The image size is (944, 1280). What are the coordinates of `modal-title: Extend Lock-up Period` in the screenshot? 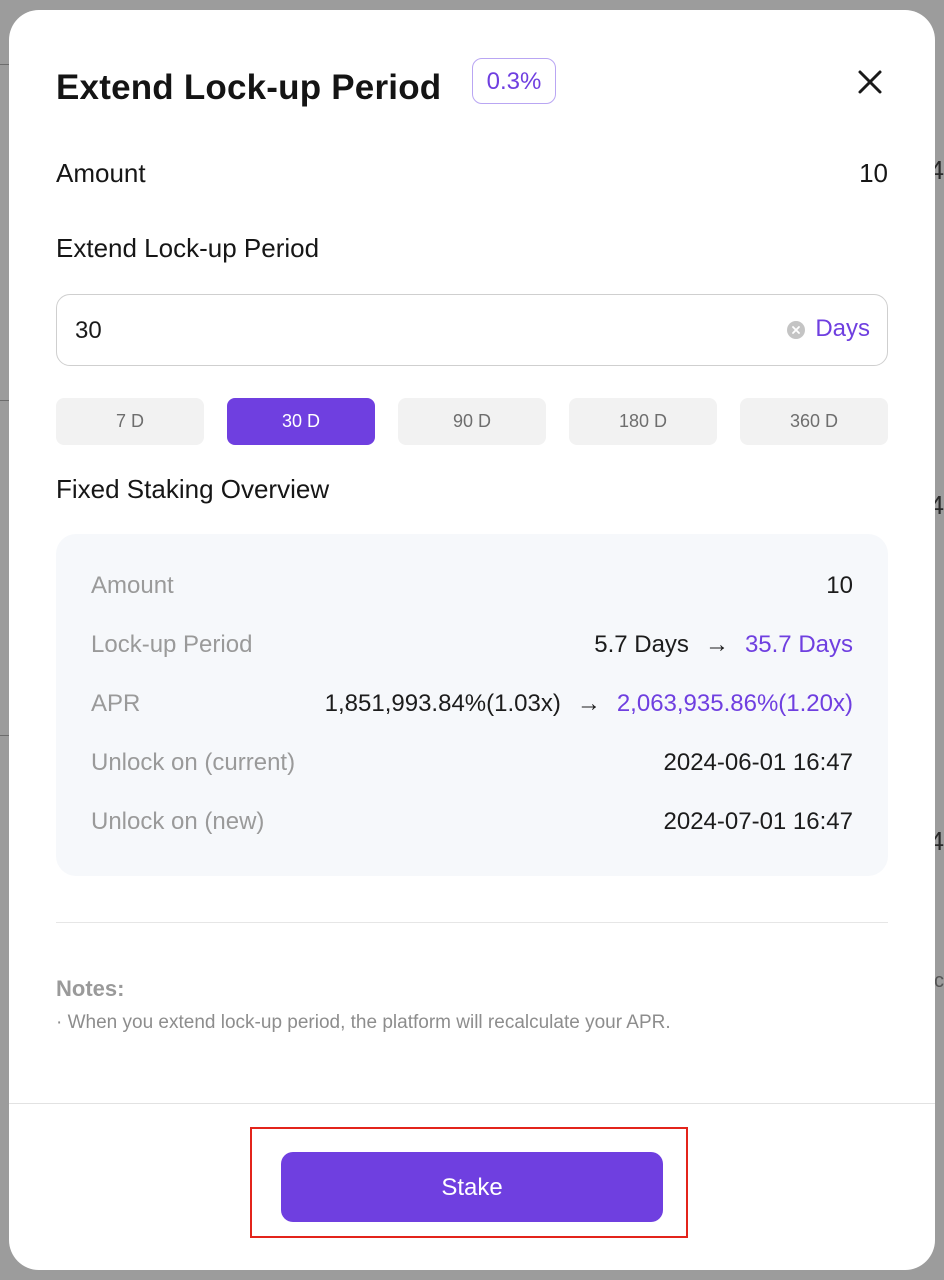 It's located at (249, 87).